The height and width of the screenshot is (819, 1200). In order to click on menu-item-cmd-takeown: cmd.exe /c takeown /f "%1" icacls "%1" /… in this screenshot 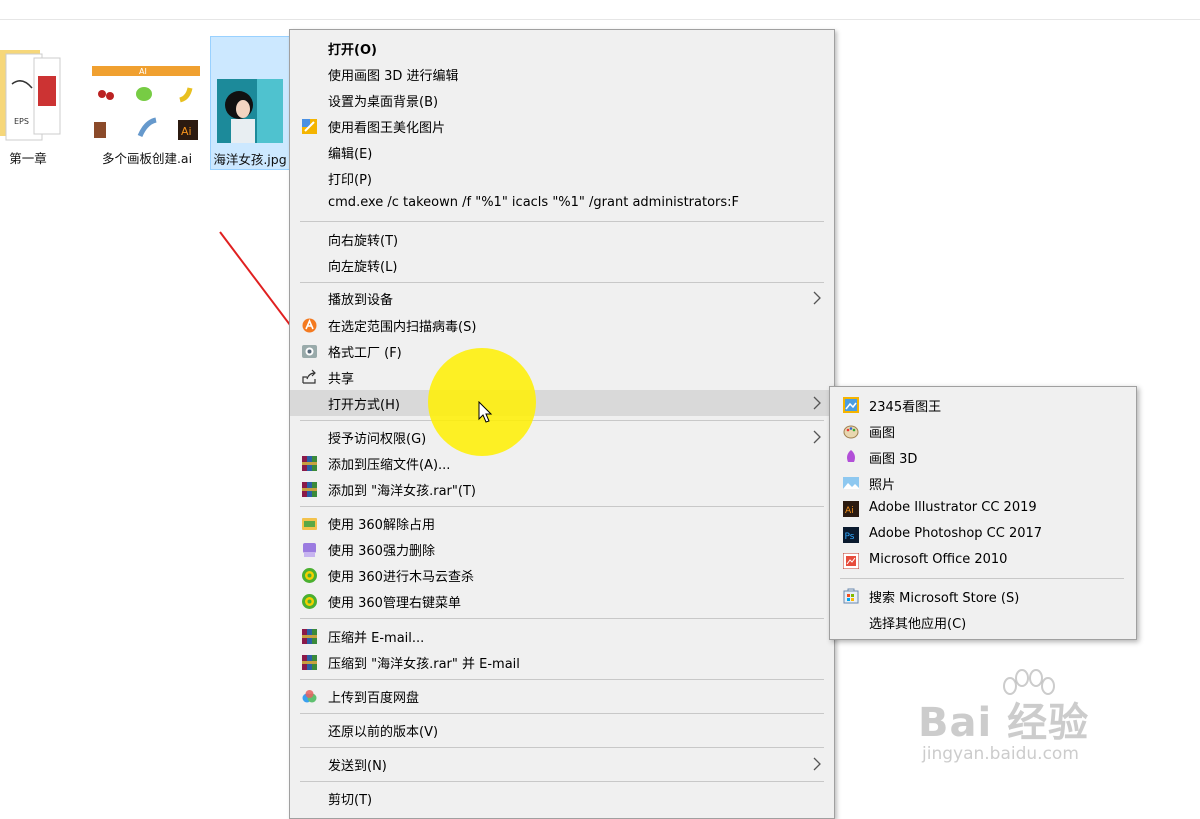, I will do `click(562, 204)`.